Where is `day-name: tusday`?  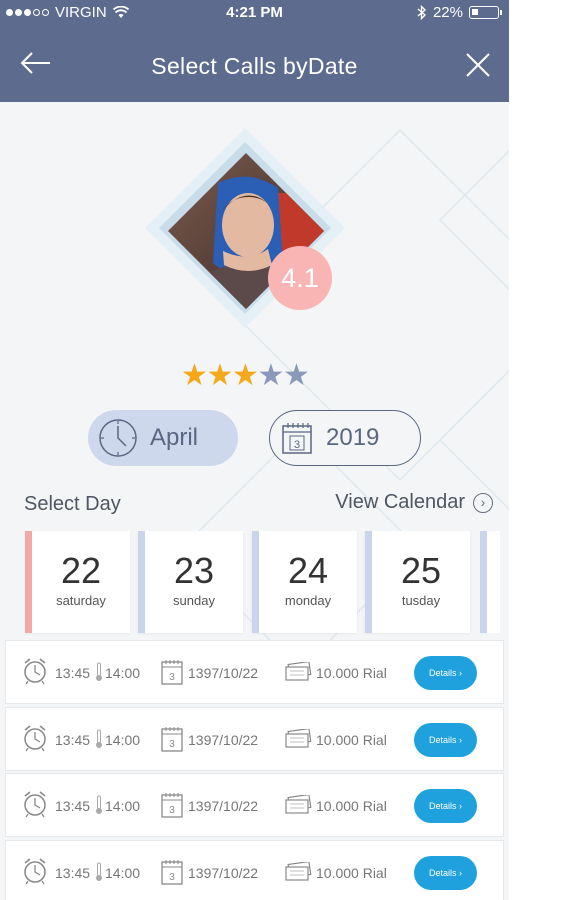 day-name: tusday is located at coordinates (421, 600).